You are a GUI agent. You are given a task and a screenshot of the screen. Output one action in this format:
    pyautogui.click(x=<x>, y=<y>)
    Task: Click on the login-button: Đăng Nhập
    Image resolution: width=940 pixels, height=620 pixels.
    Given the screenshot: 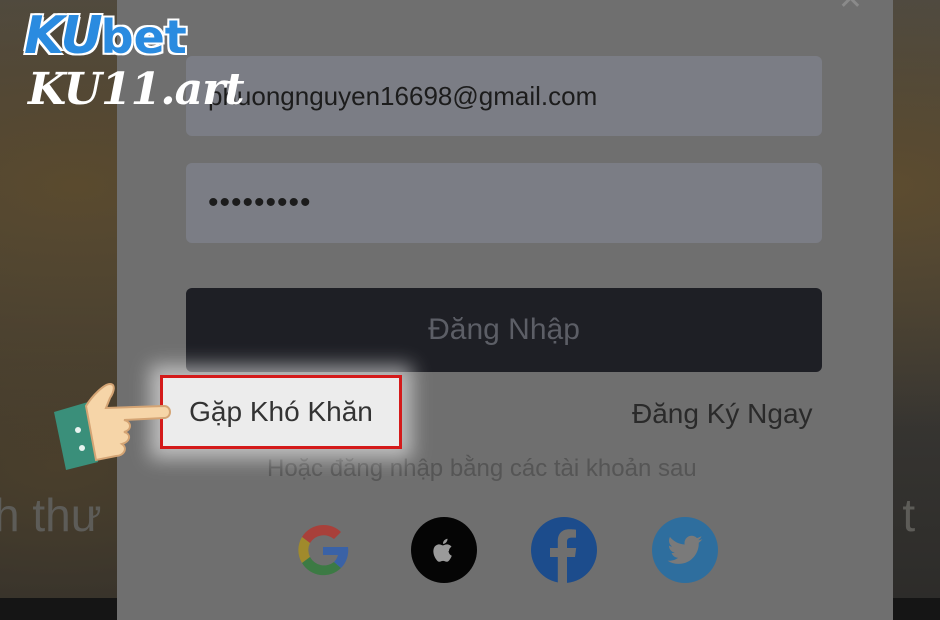 What is the action you would take?
    pyautogui.click(x=504, y=330)
    